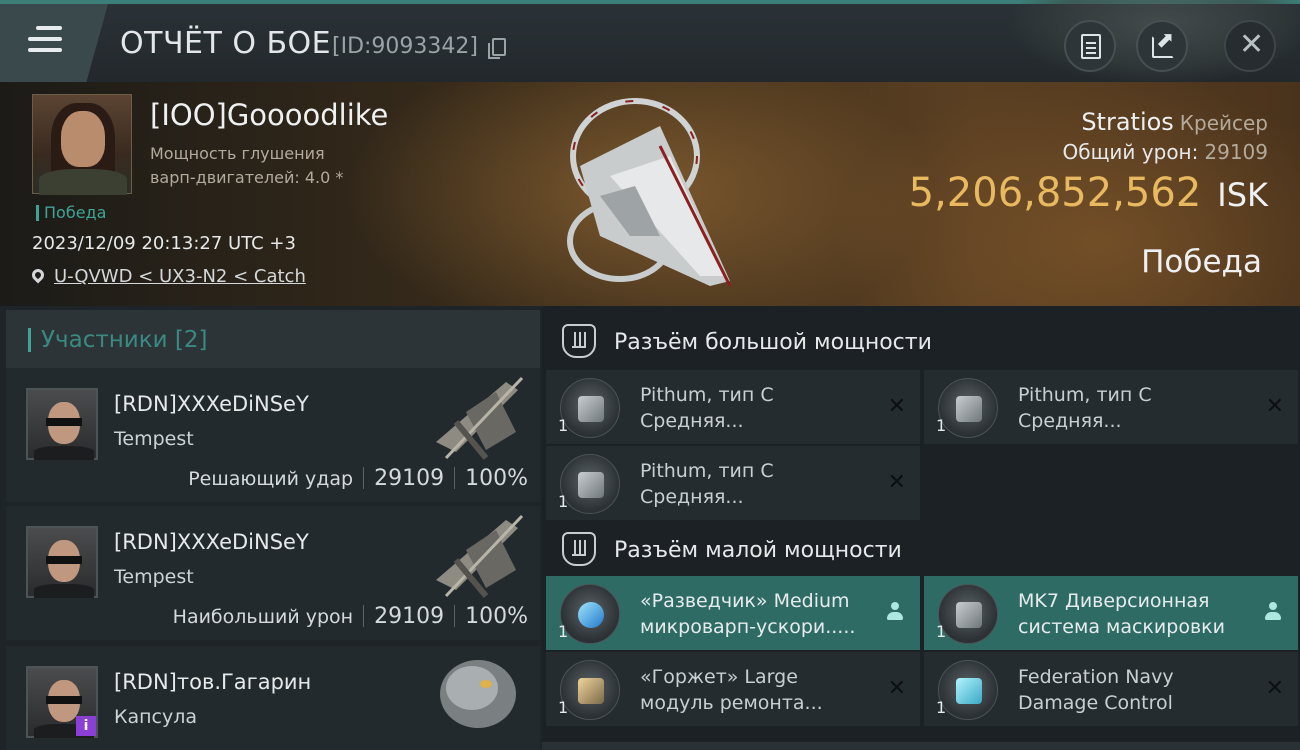 Image resolution: width=1300 pixels, height=750 pixels. What do you see at coordinates (71, 213) in the screenshot?
I see `result-tag: Победа` at bounding box center [71, 213].